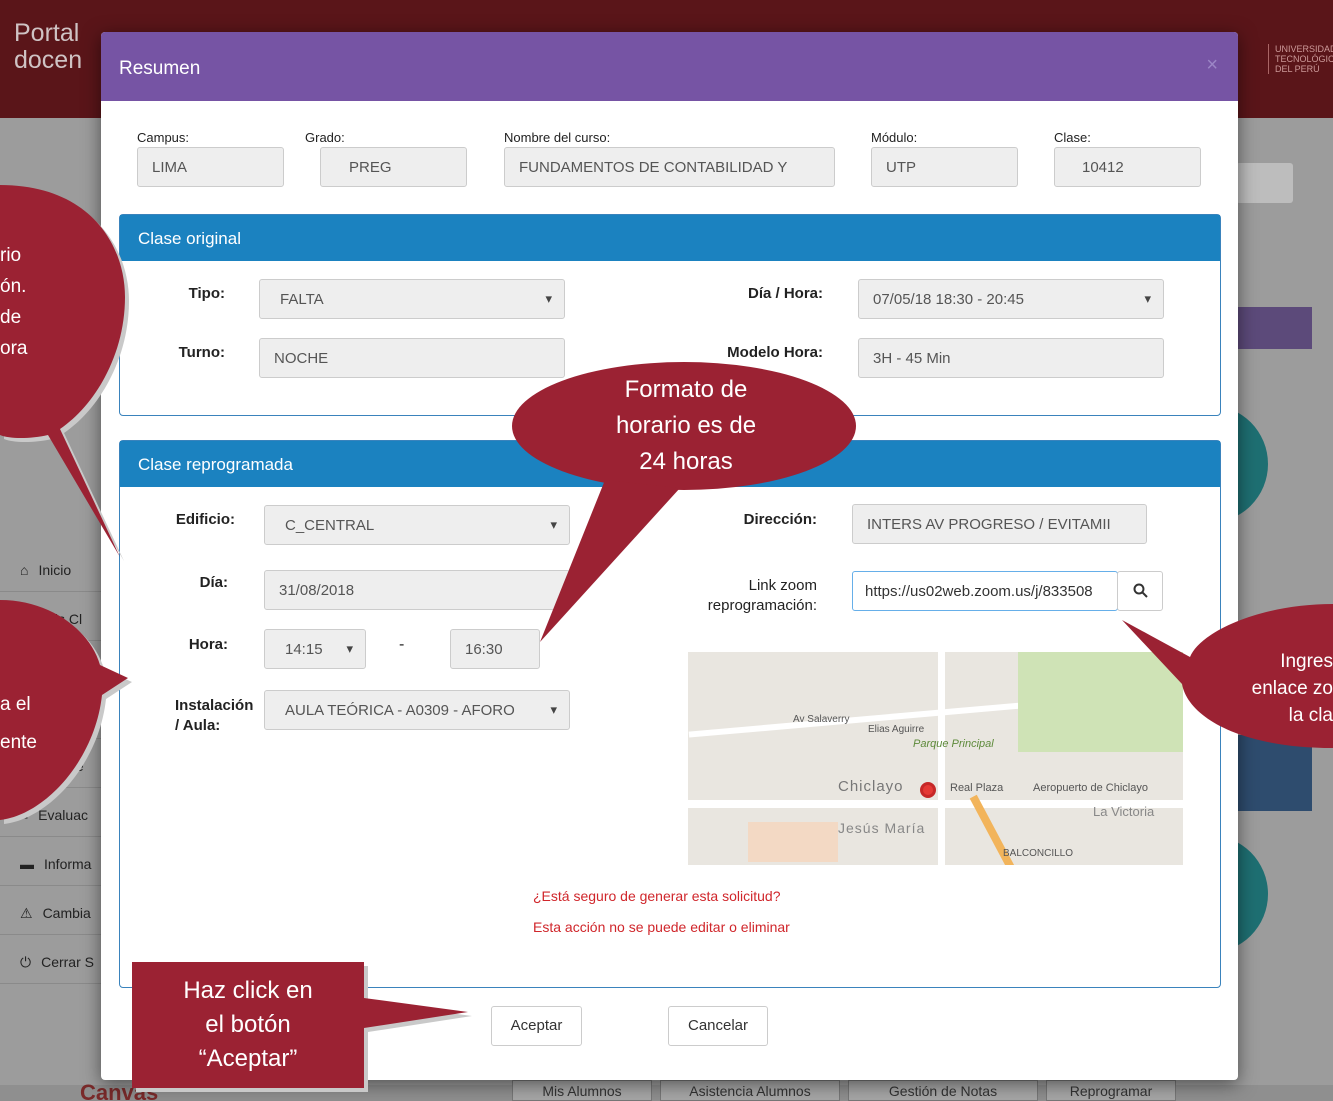 This screenshot has height=1101, width=1333. Describe the element at coordinates (582, 1090) in the screenshot. I see `footer-btn-alumnos: Mis Alumnos` at that location.